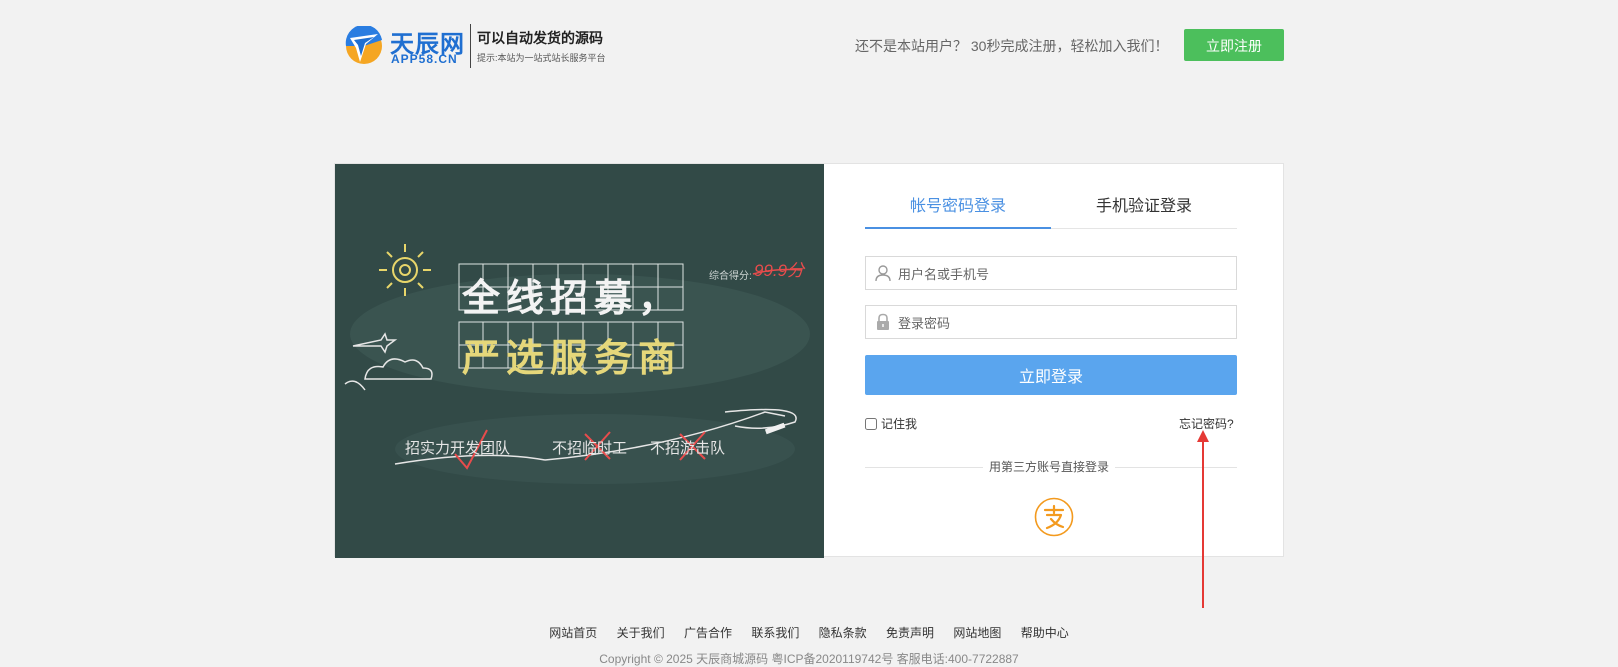 This screenshot has width=1618, height=667. I want to click on footer-link-home: 网站首页, so click(573, 633).